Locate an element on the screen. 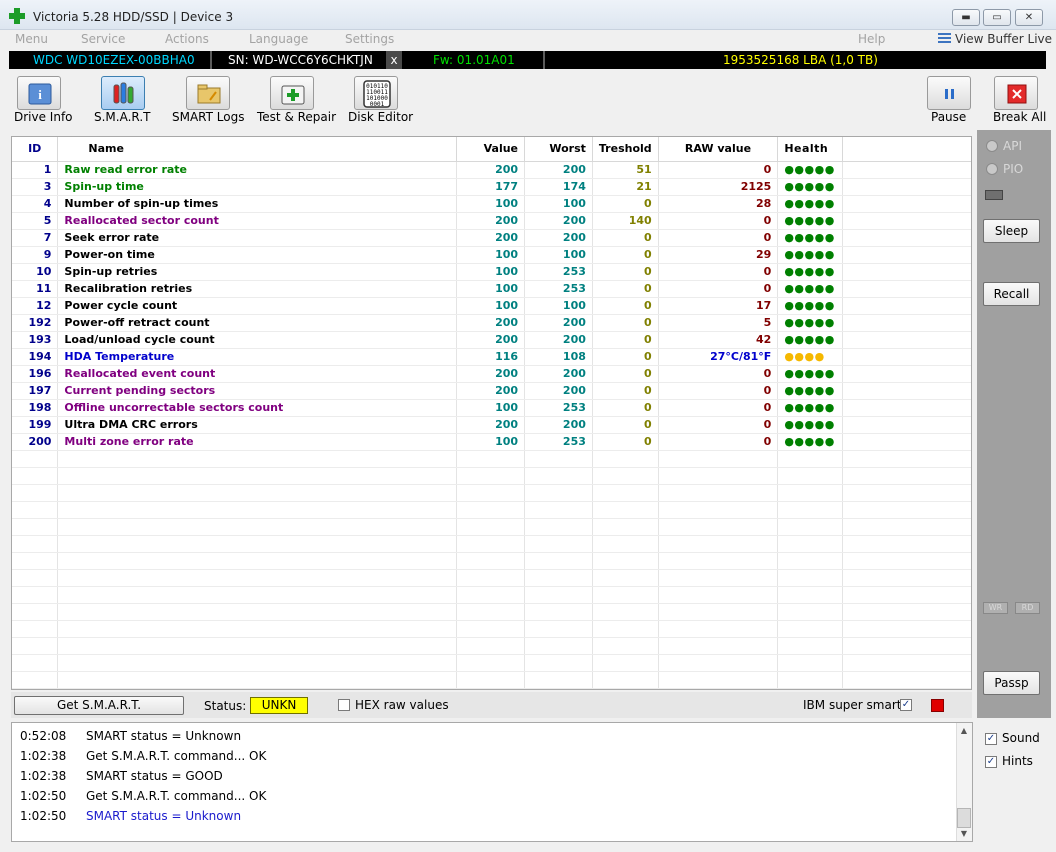 The image size is (1056, 852). table-row: 192 Power-off retract count 200 200 0 5 ●●●●● is located at coordinates (491, 323).